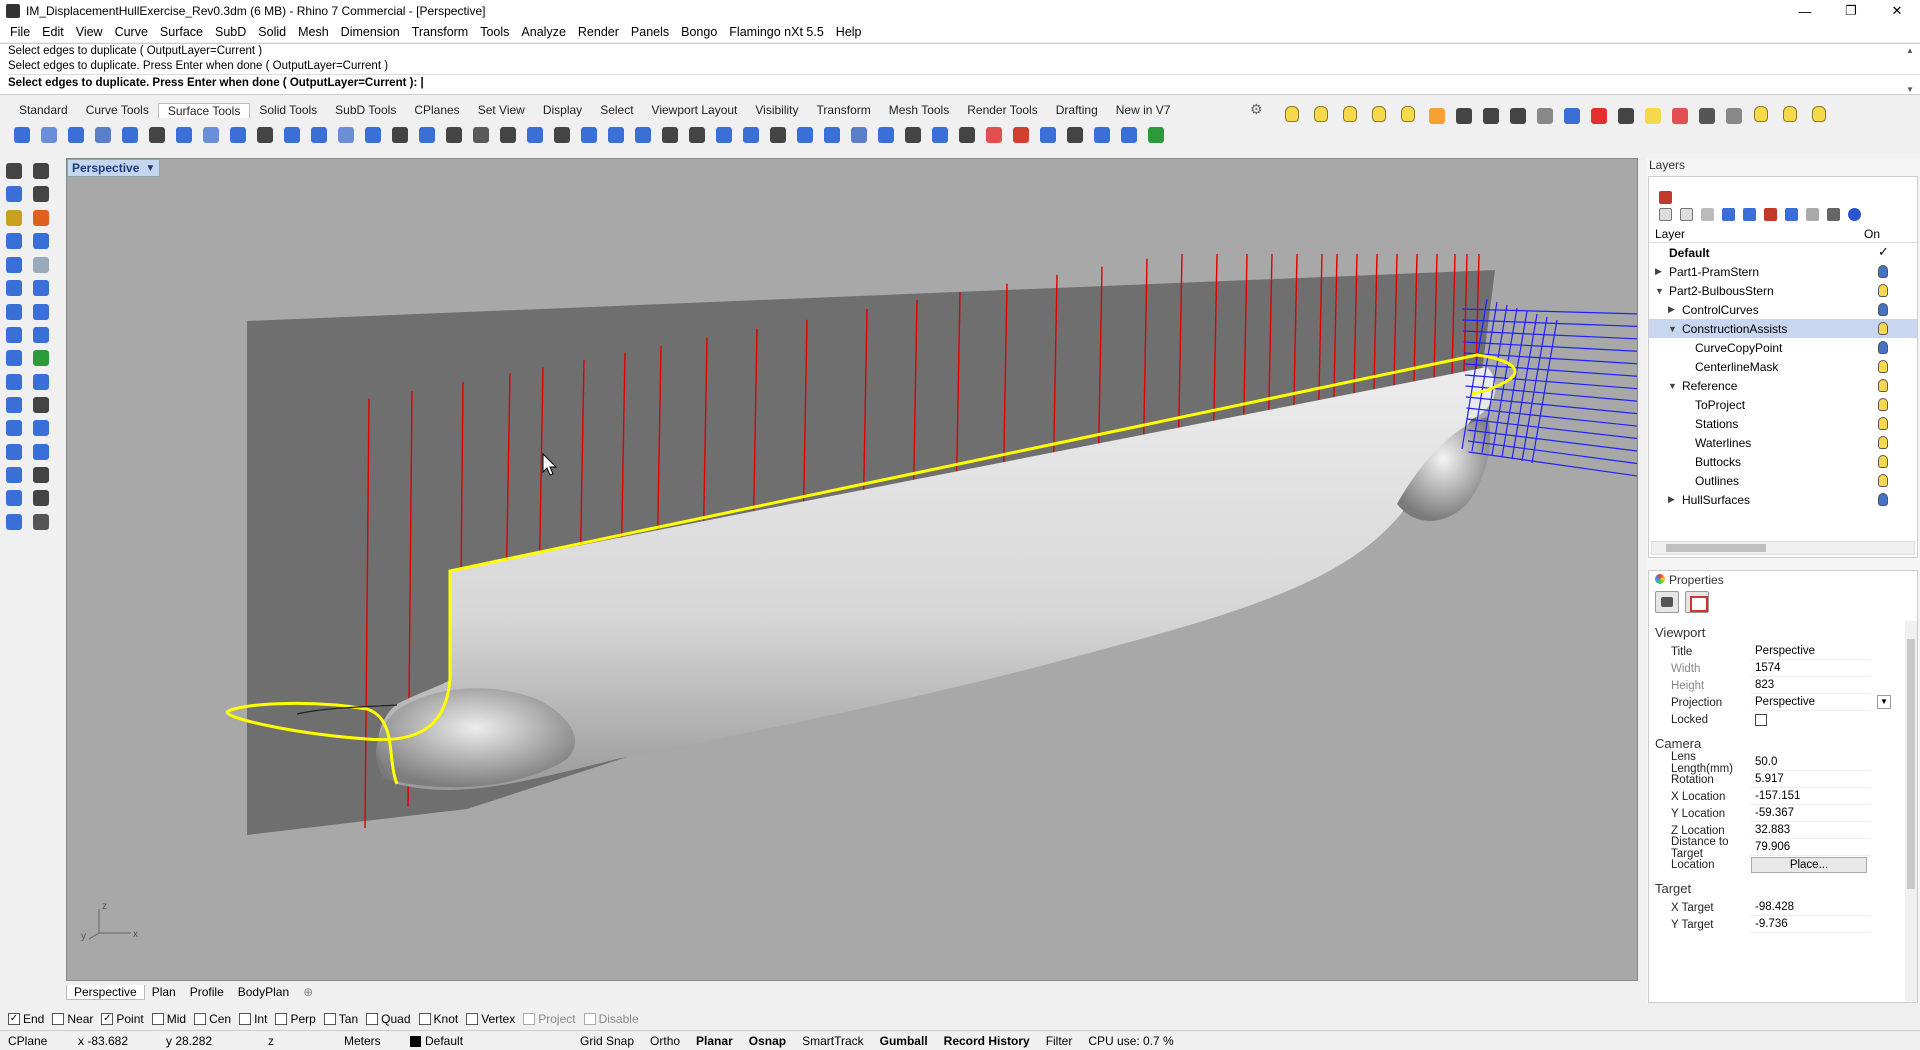  I want to click on one-layer-on-icon, so click(1349, 116).